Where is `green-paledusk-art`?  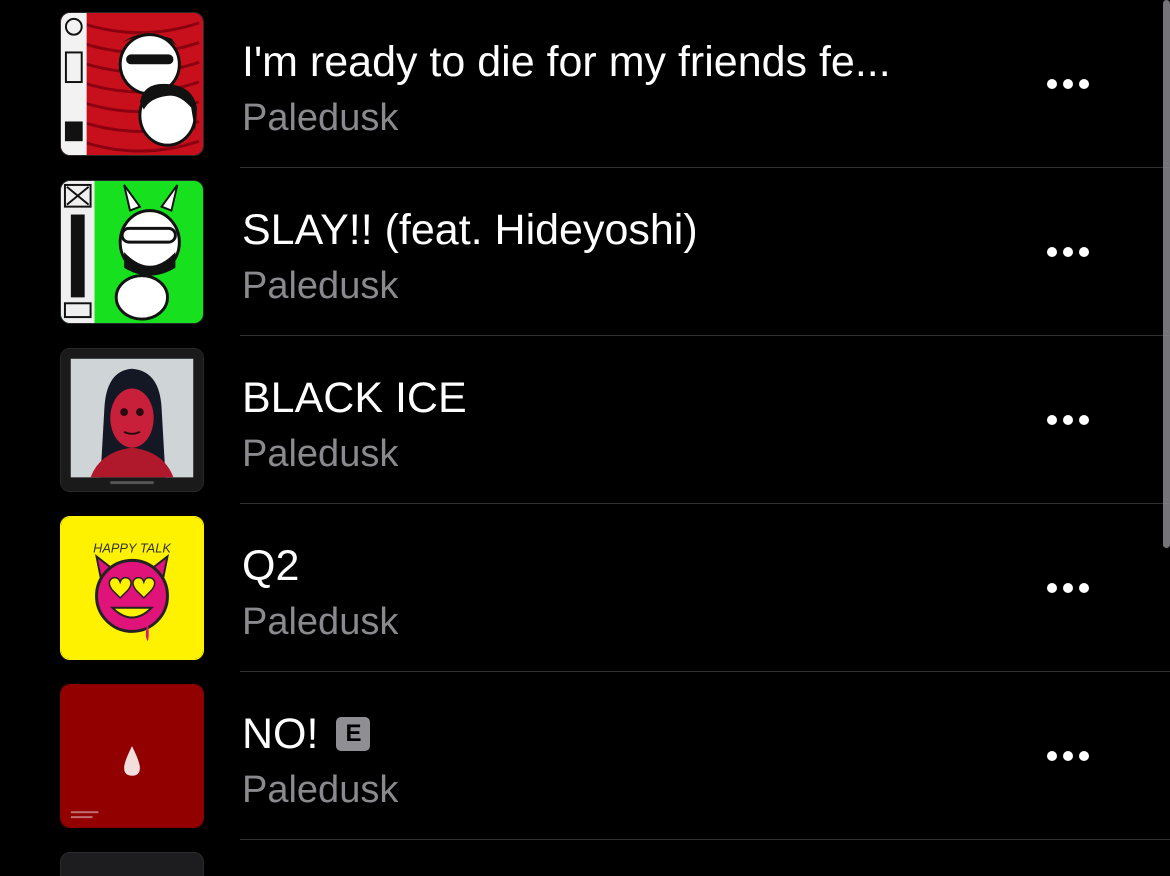 green-paledusk-art is located at coordinates (132, 252).